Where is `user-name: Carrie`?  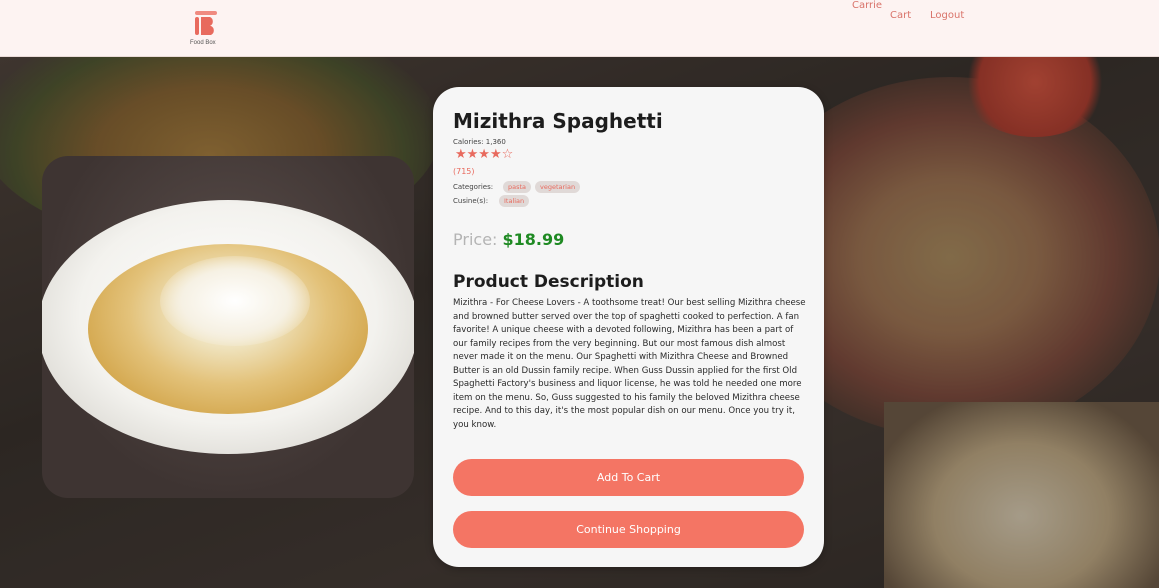
user-name: Carrie is located at coordinates (867, 5).